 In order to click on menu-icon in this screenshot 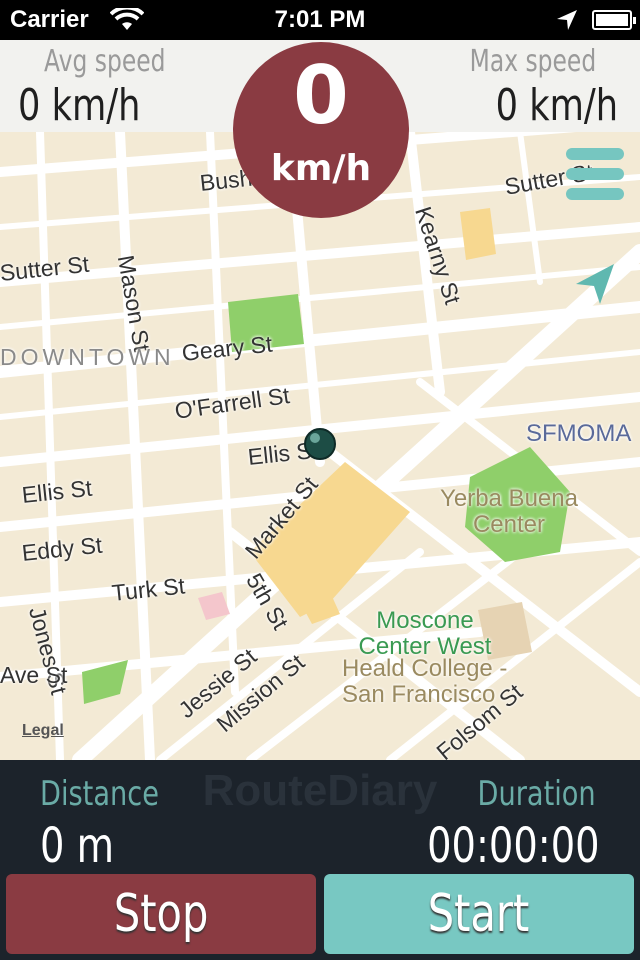, I will do `click(595, 174)`.